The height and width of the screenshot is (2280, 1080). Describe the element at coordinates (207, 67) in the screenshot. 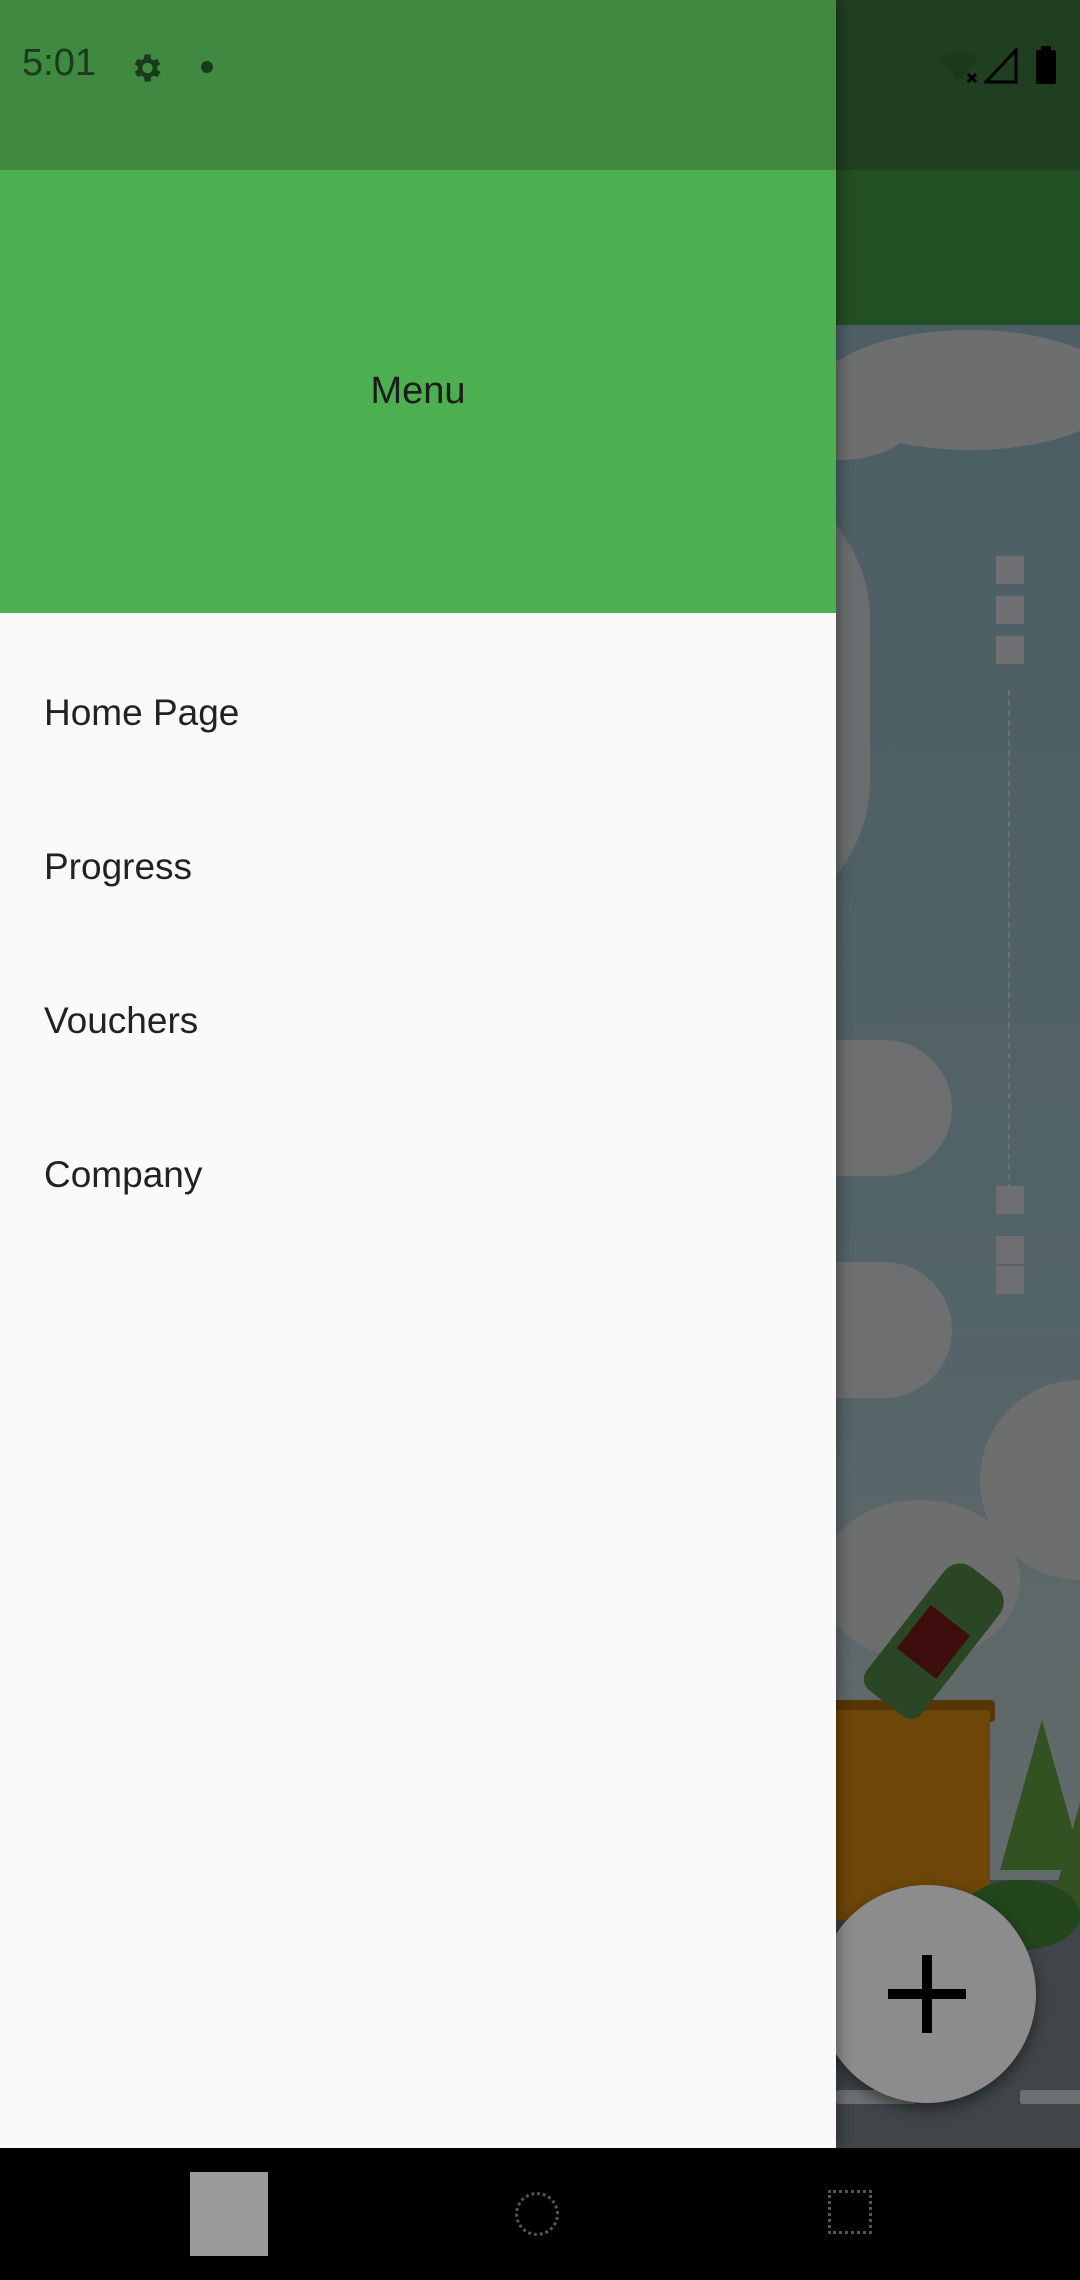

I see `notification-dot-icon` at that location.